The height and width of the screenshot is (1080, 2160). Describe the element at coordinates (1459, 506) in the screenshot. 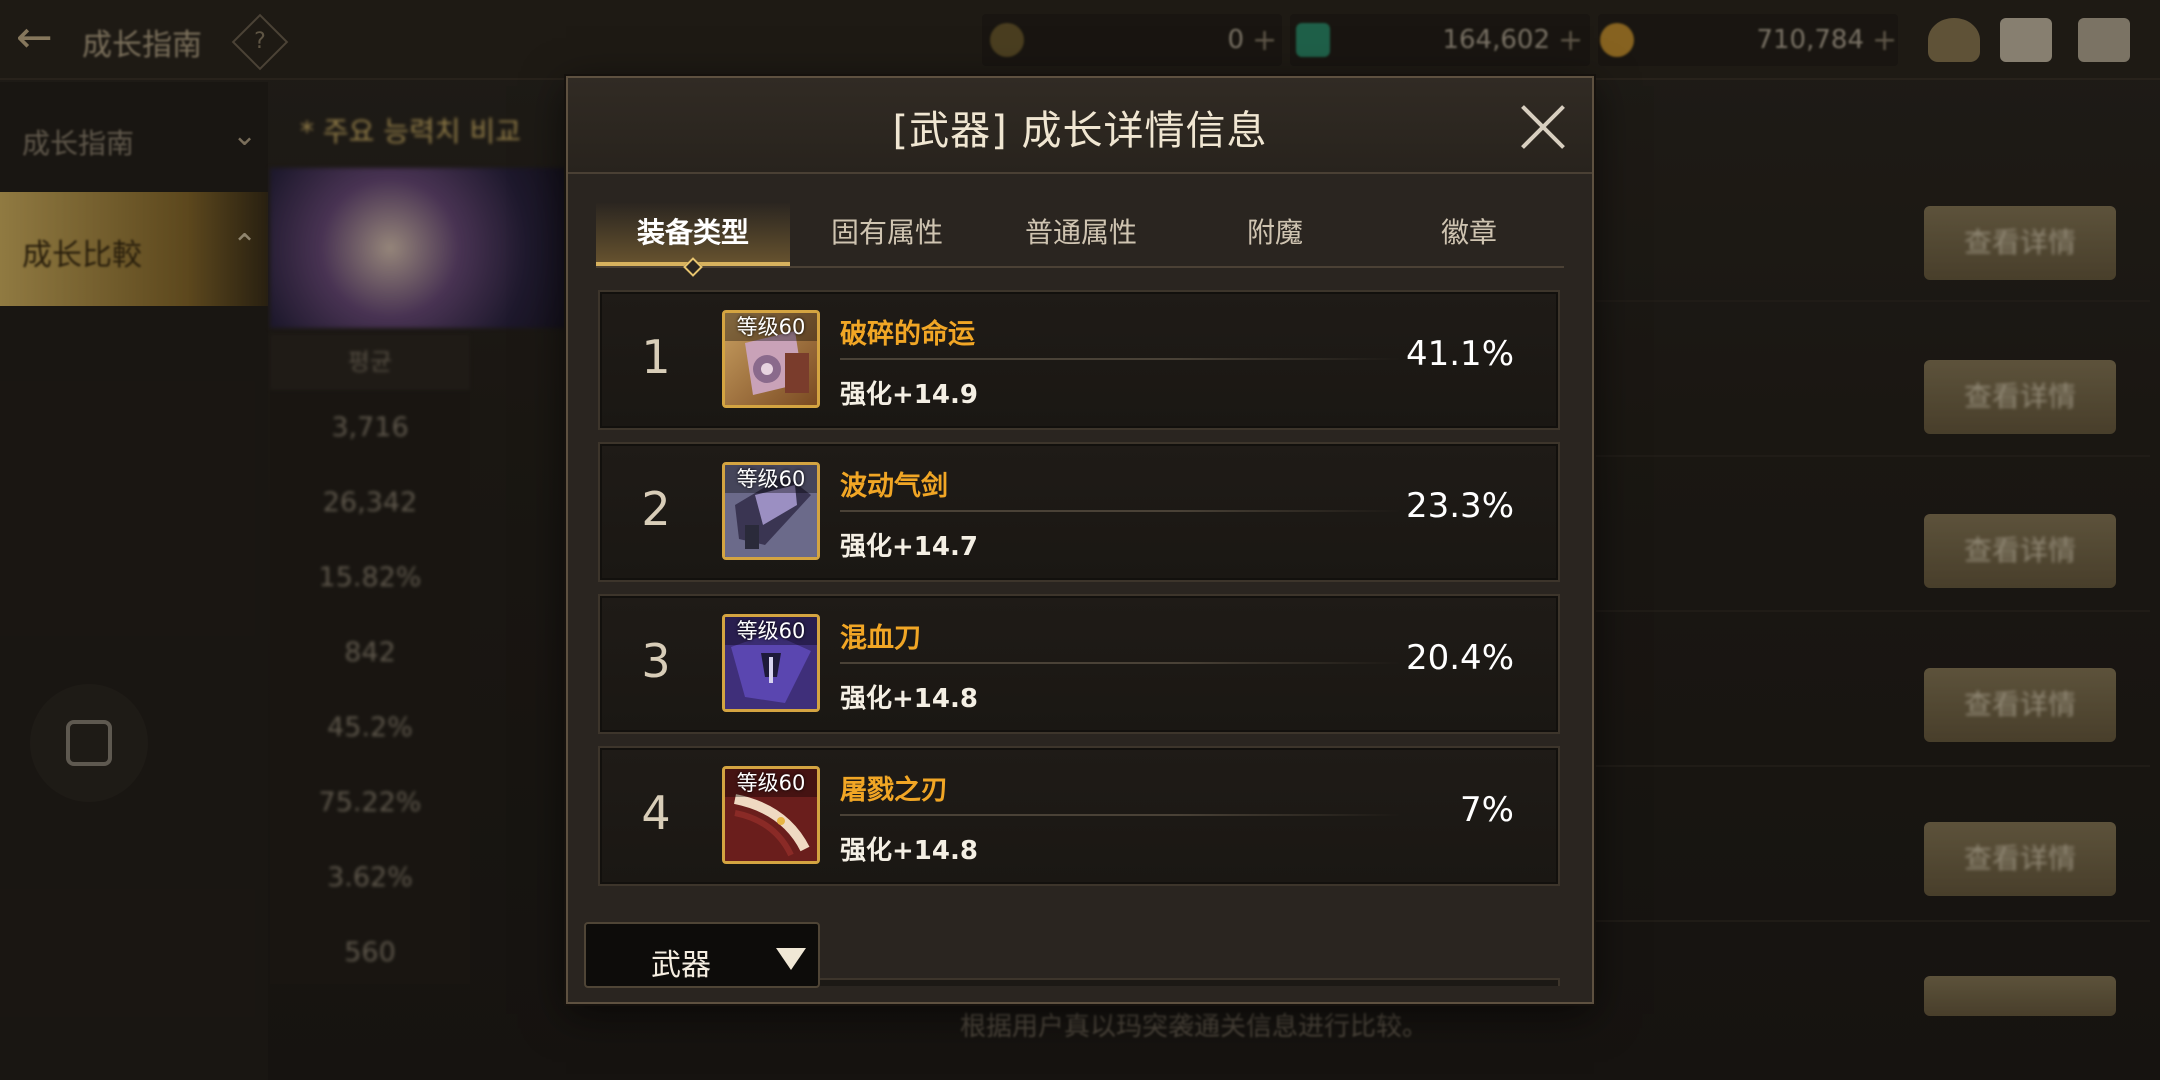

I see `usage-percent: 23.3%` at that location.